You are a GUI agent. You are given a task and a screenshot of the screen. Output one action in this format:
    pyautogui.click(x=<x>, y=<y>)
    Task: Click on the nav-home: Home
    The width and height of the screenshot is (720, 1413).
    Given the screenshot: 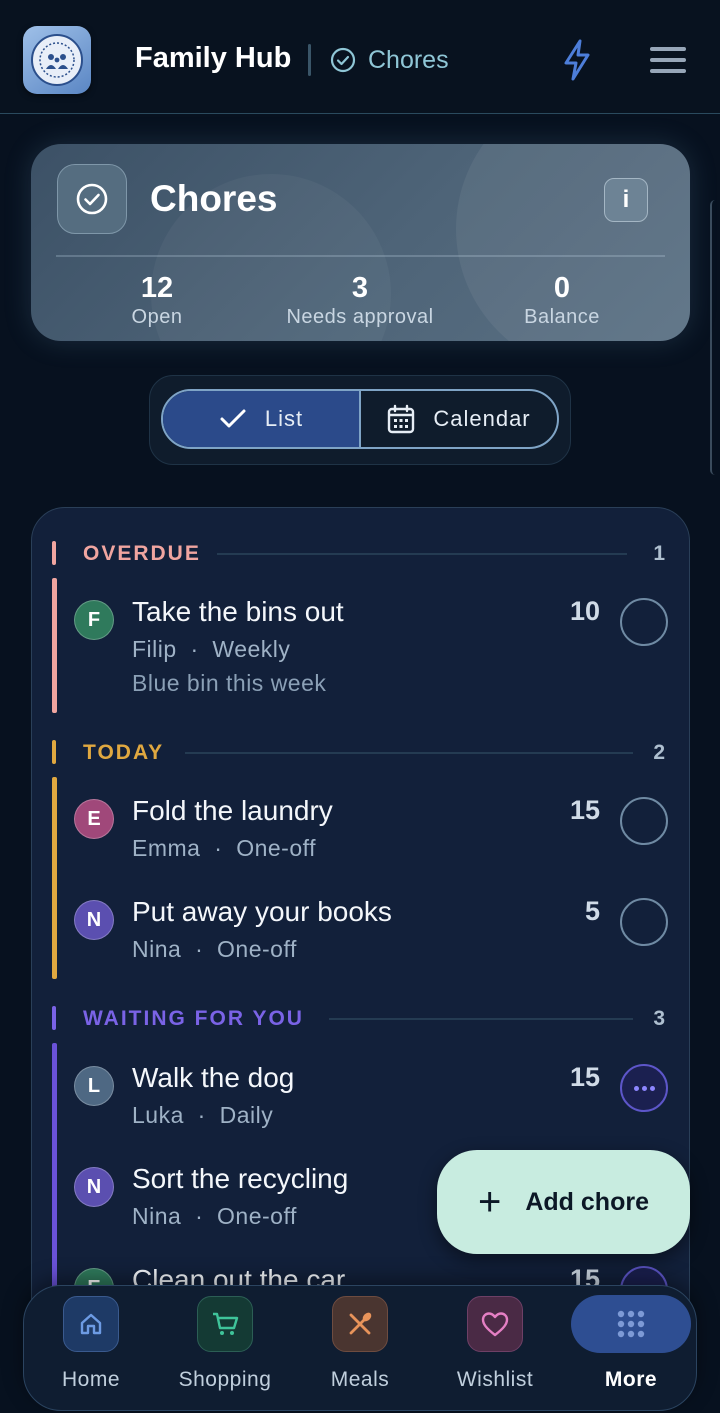 What is the action you would take?
    pyautogui.click(x=91, y=1351)
    